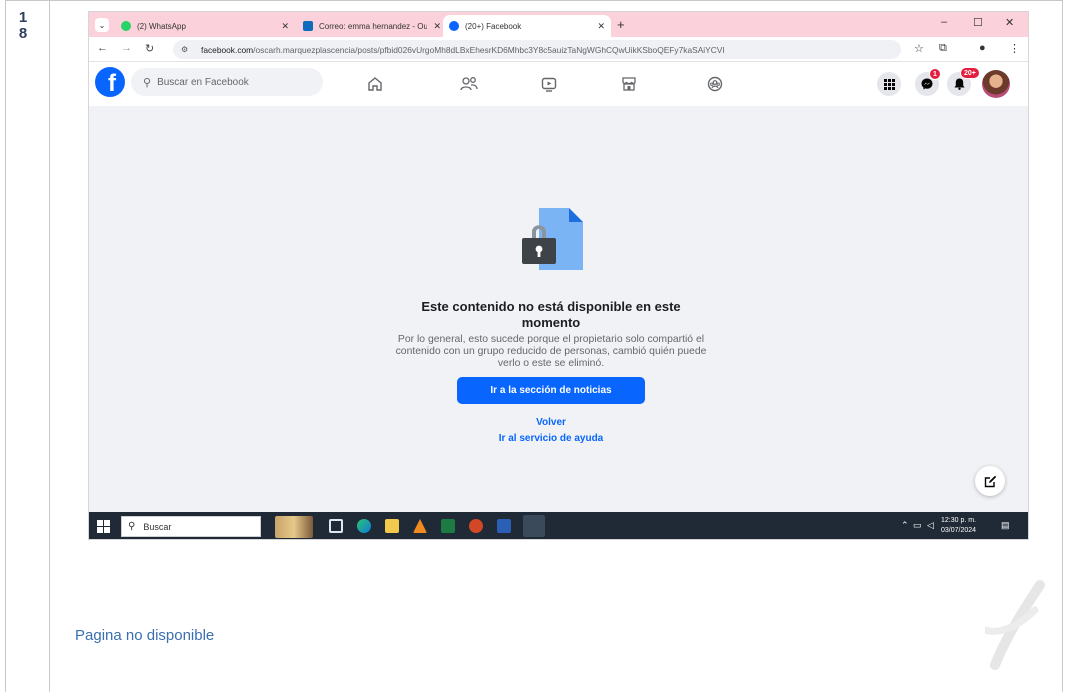 The width and height of the screenshot is (1067, 692). Describe the element at coordinates (469, 84) in the screenshot. I see `friends-icon` at that location.